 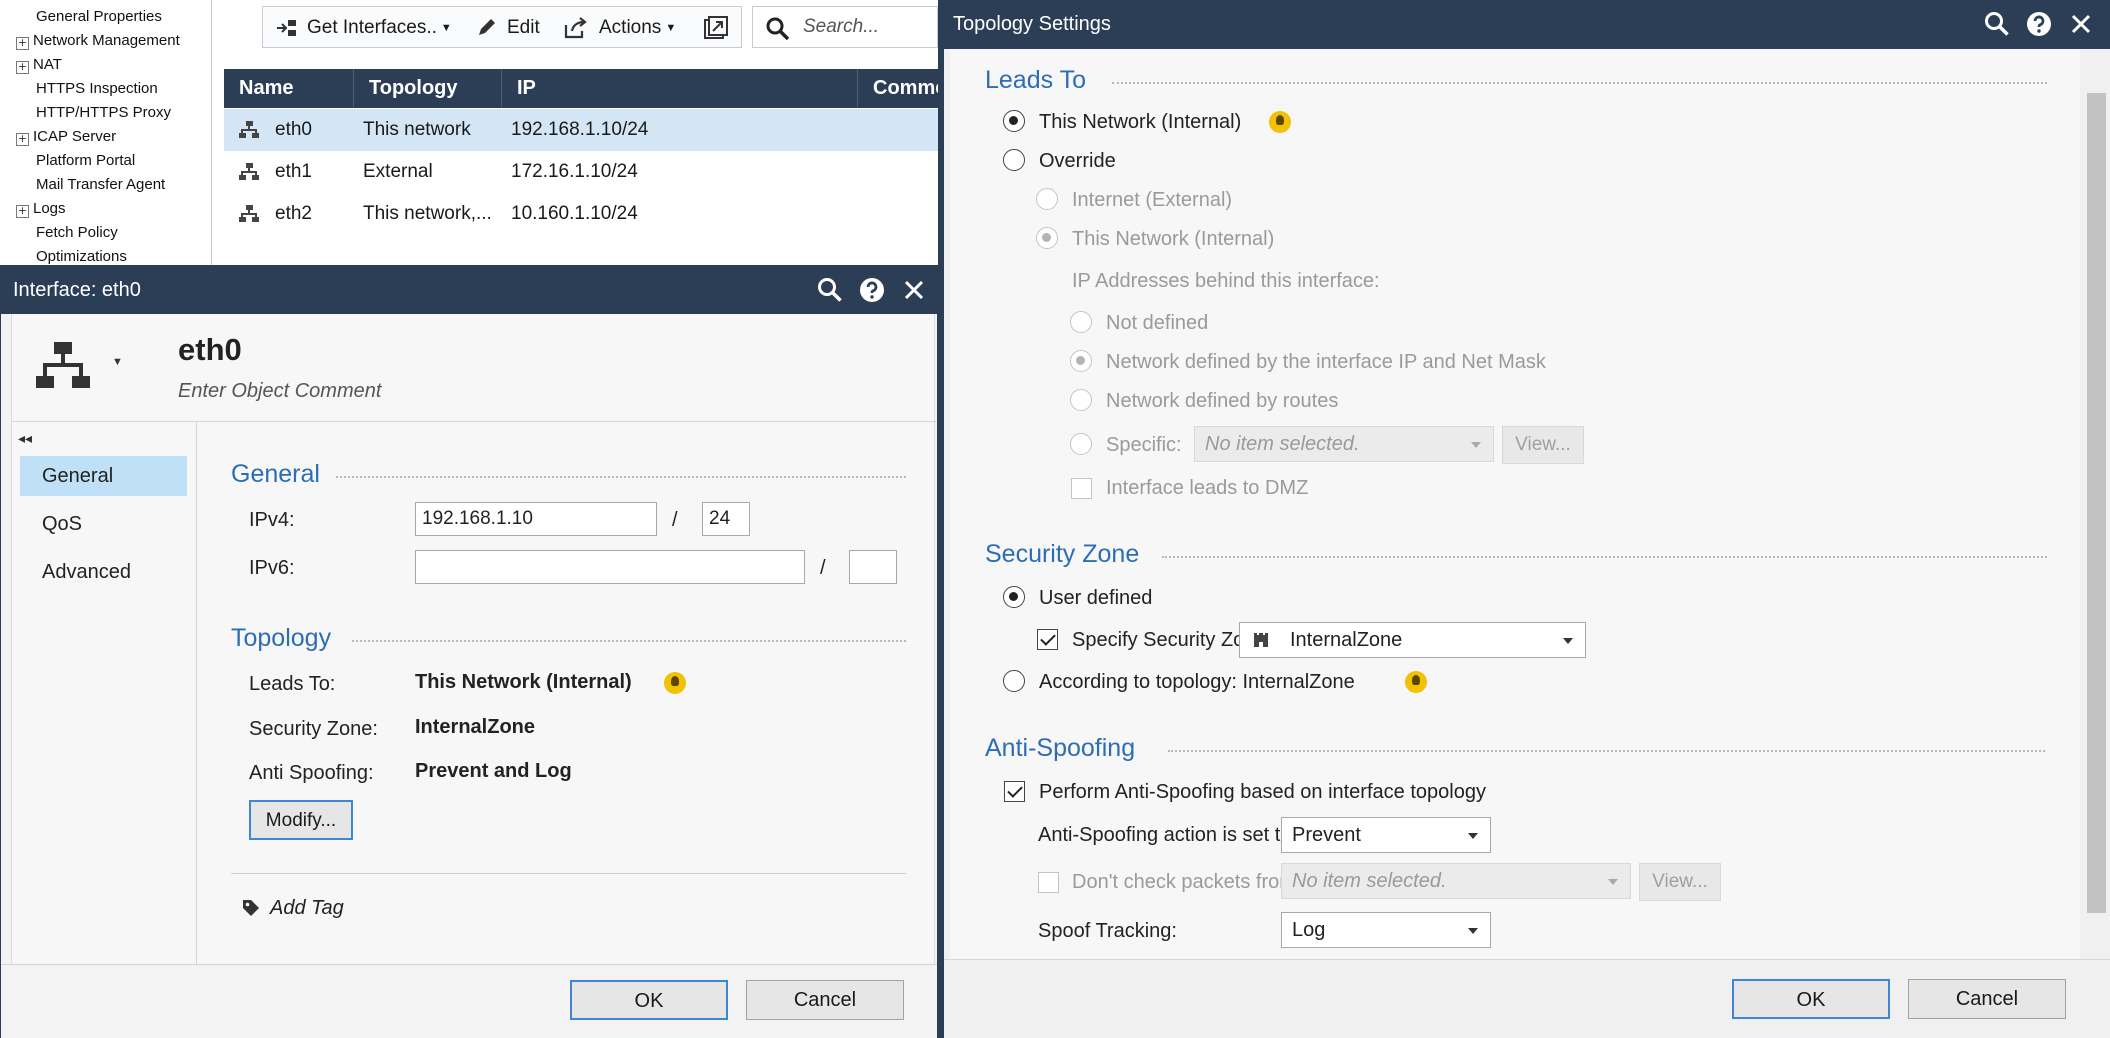 What do you see at coordinates (507, 28) in the screenshot?
I see `edit-button: Edit` at bounding box center [507, 28].